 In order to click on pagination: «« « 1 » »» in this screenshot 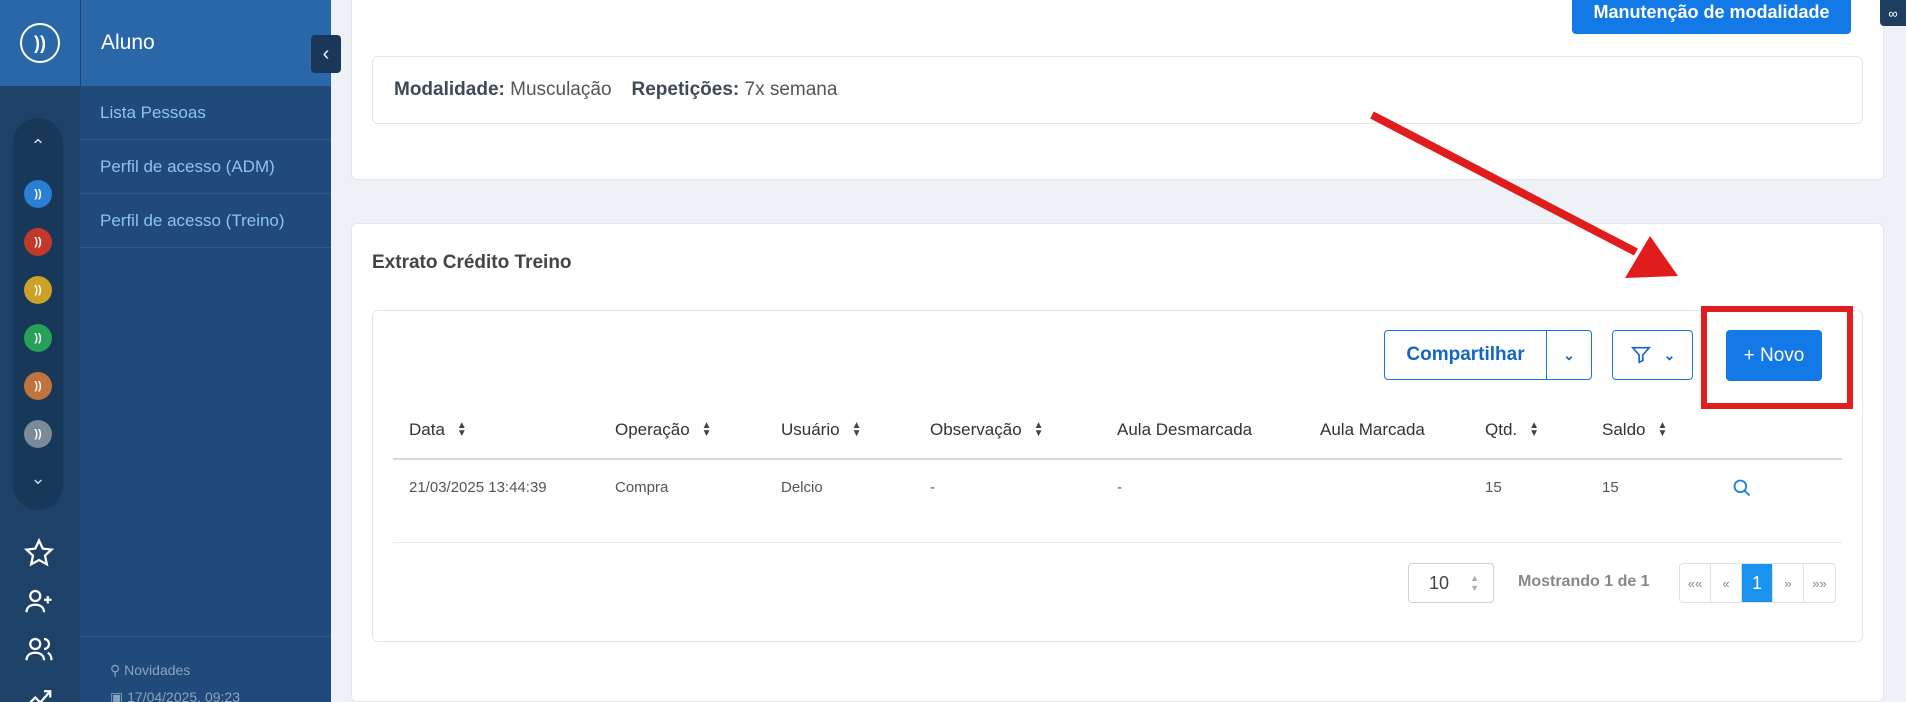, I will do `click(1757, 583)`.